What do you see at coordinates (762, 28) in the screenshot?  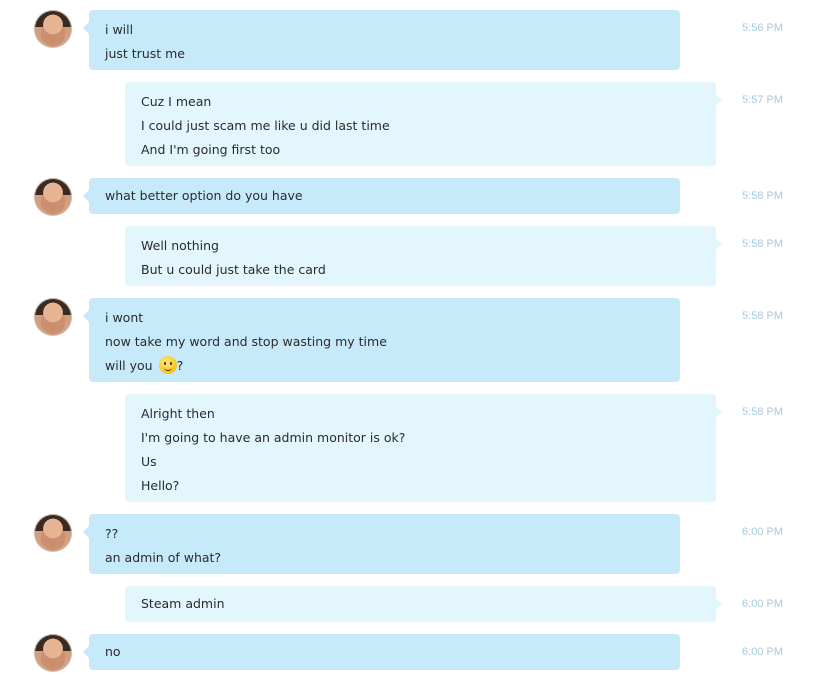 I see `message-timestamp: 5:56 PM` at bounding box center [762, 28].